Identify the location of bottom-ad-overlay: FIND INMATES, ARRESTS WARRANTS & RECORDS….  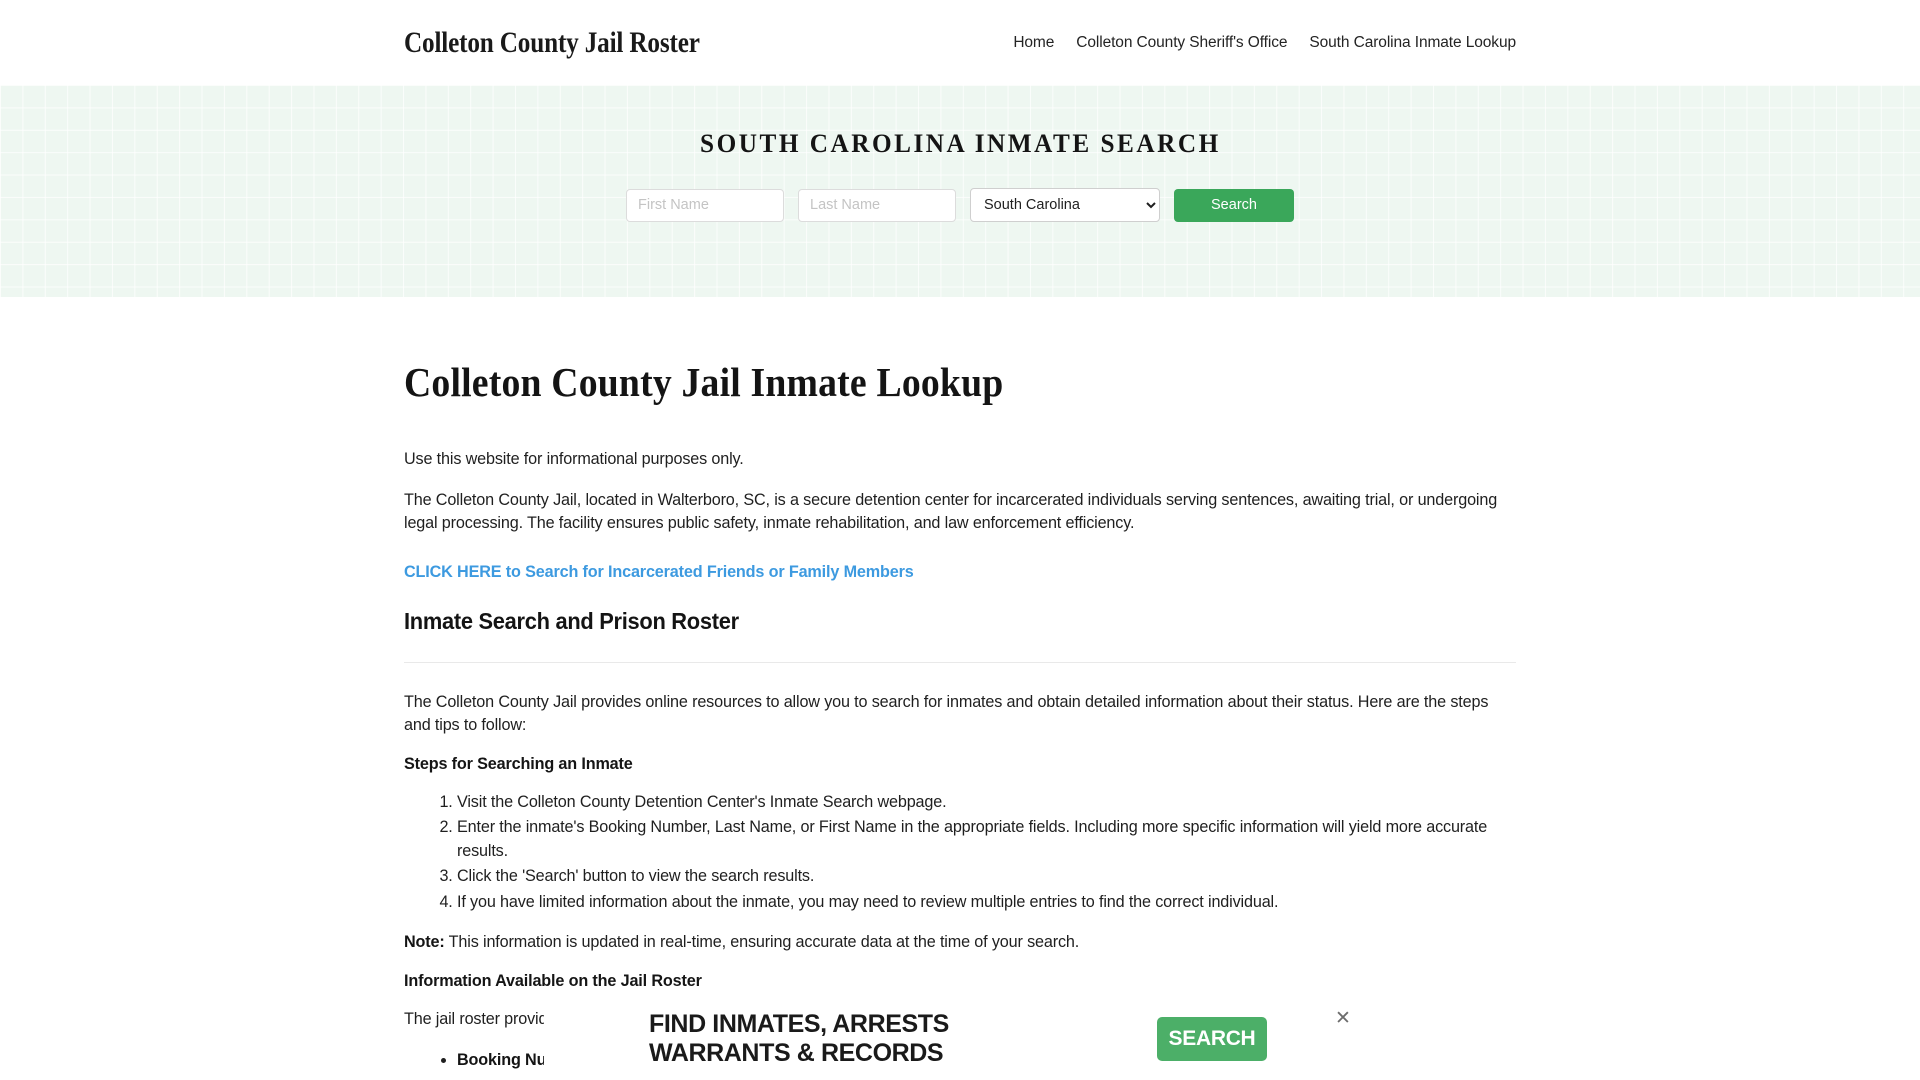
(960, 1039).